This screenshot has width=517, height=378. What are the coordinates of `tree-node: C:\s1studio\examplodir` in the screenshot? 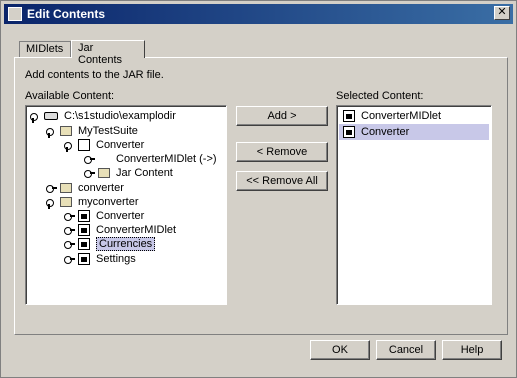 It's located at (103, 116).